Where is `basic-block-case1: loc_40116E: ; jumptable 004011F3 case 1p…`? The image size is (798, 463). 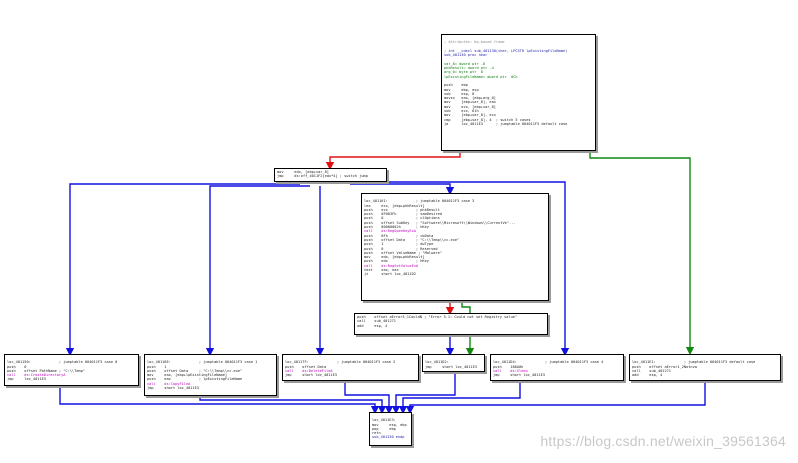 basic-block-case1: loc_40116E: ; jumptable 004011F3 case 1p… is located at coordinates (210, 375).